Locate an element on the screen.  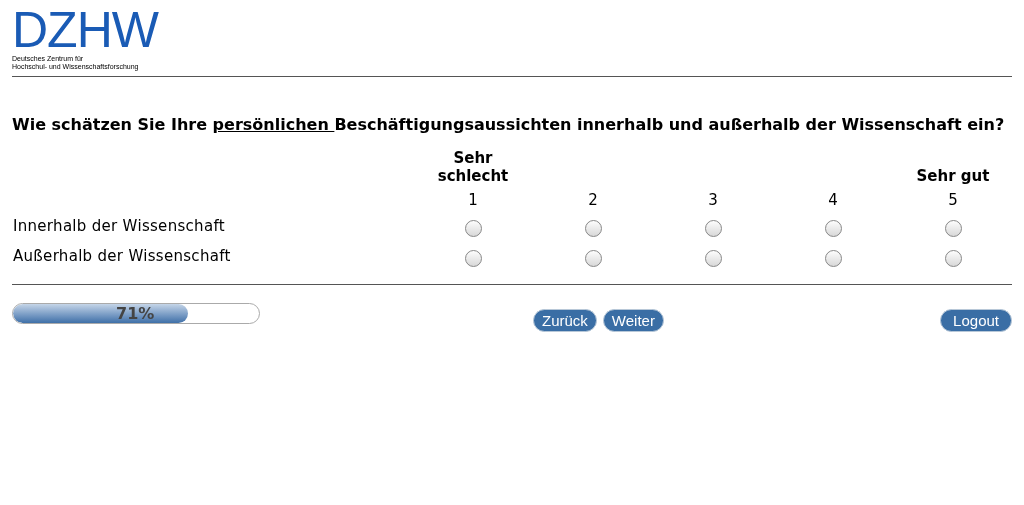
scale-anchor-label: Sehr schlecht is located at coordinates (473, 167).